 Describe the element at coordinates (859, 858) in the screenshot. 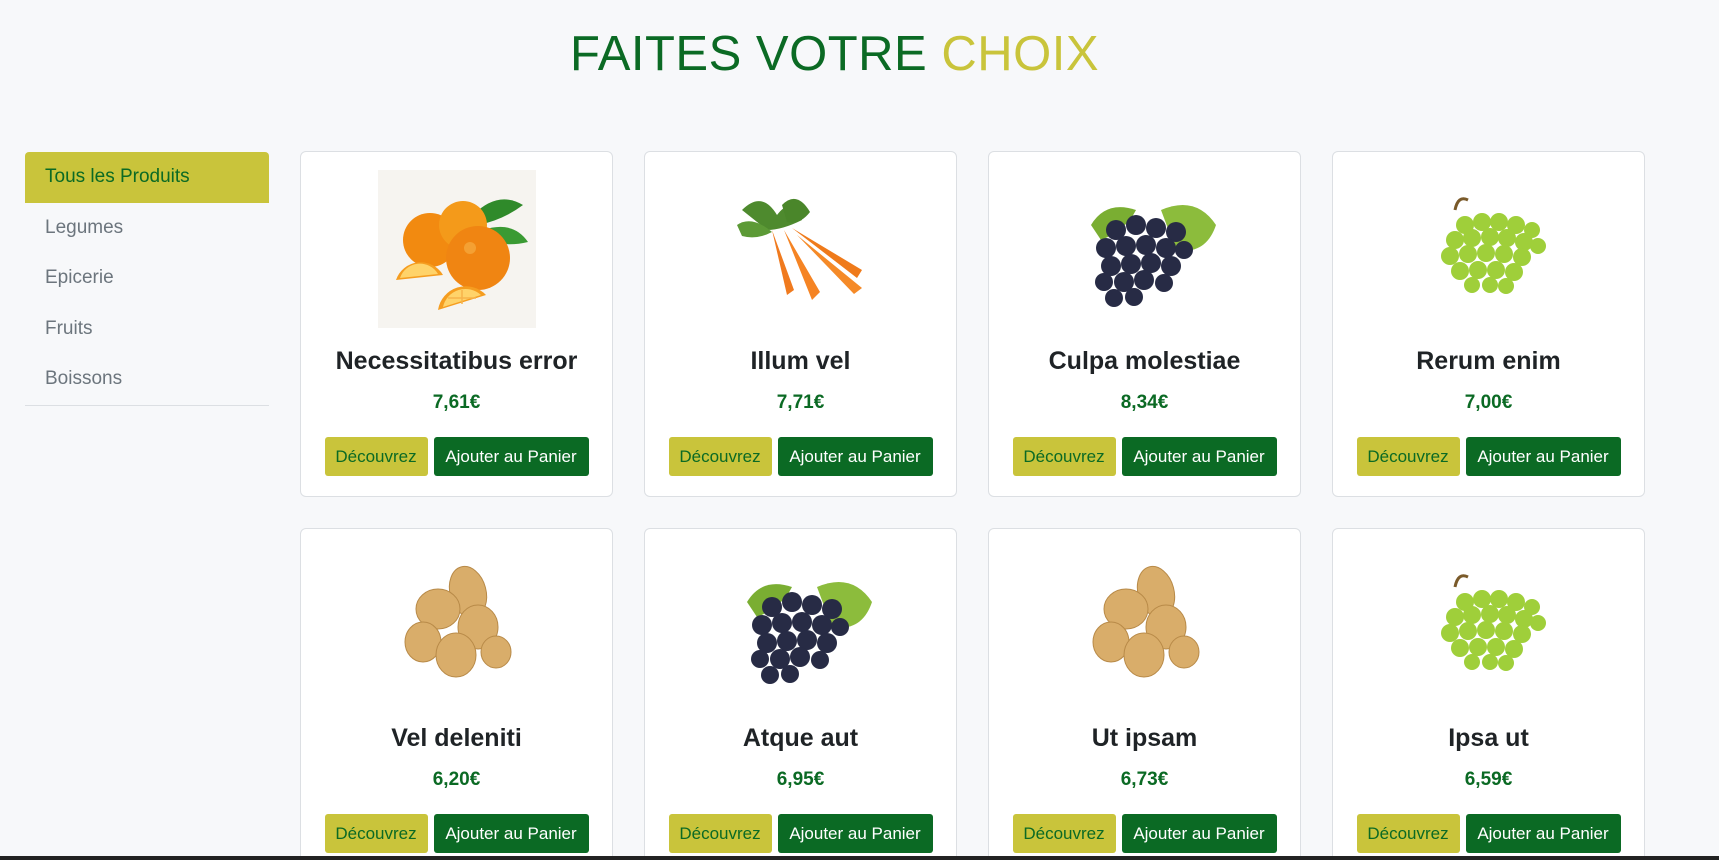

I see `window-bottom-edge` at that location.